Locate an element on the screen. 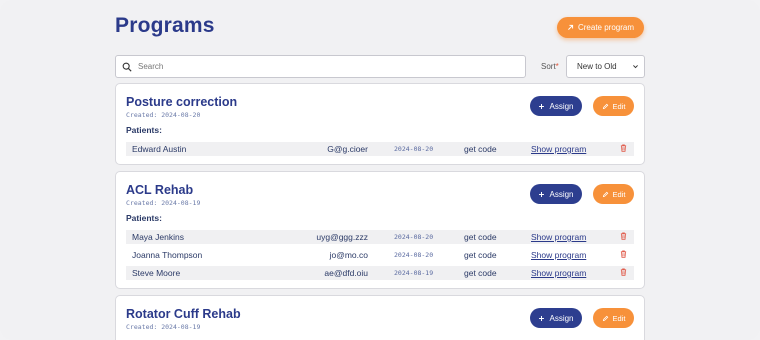 This screenshot has width=760, height=340. search-field is located at coordinates (320, 66).